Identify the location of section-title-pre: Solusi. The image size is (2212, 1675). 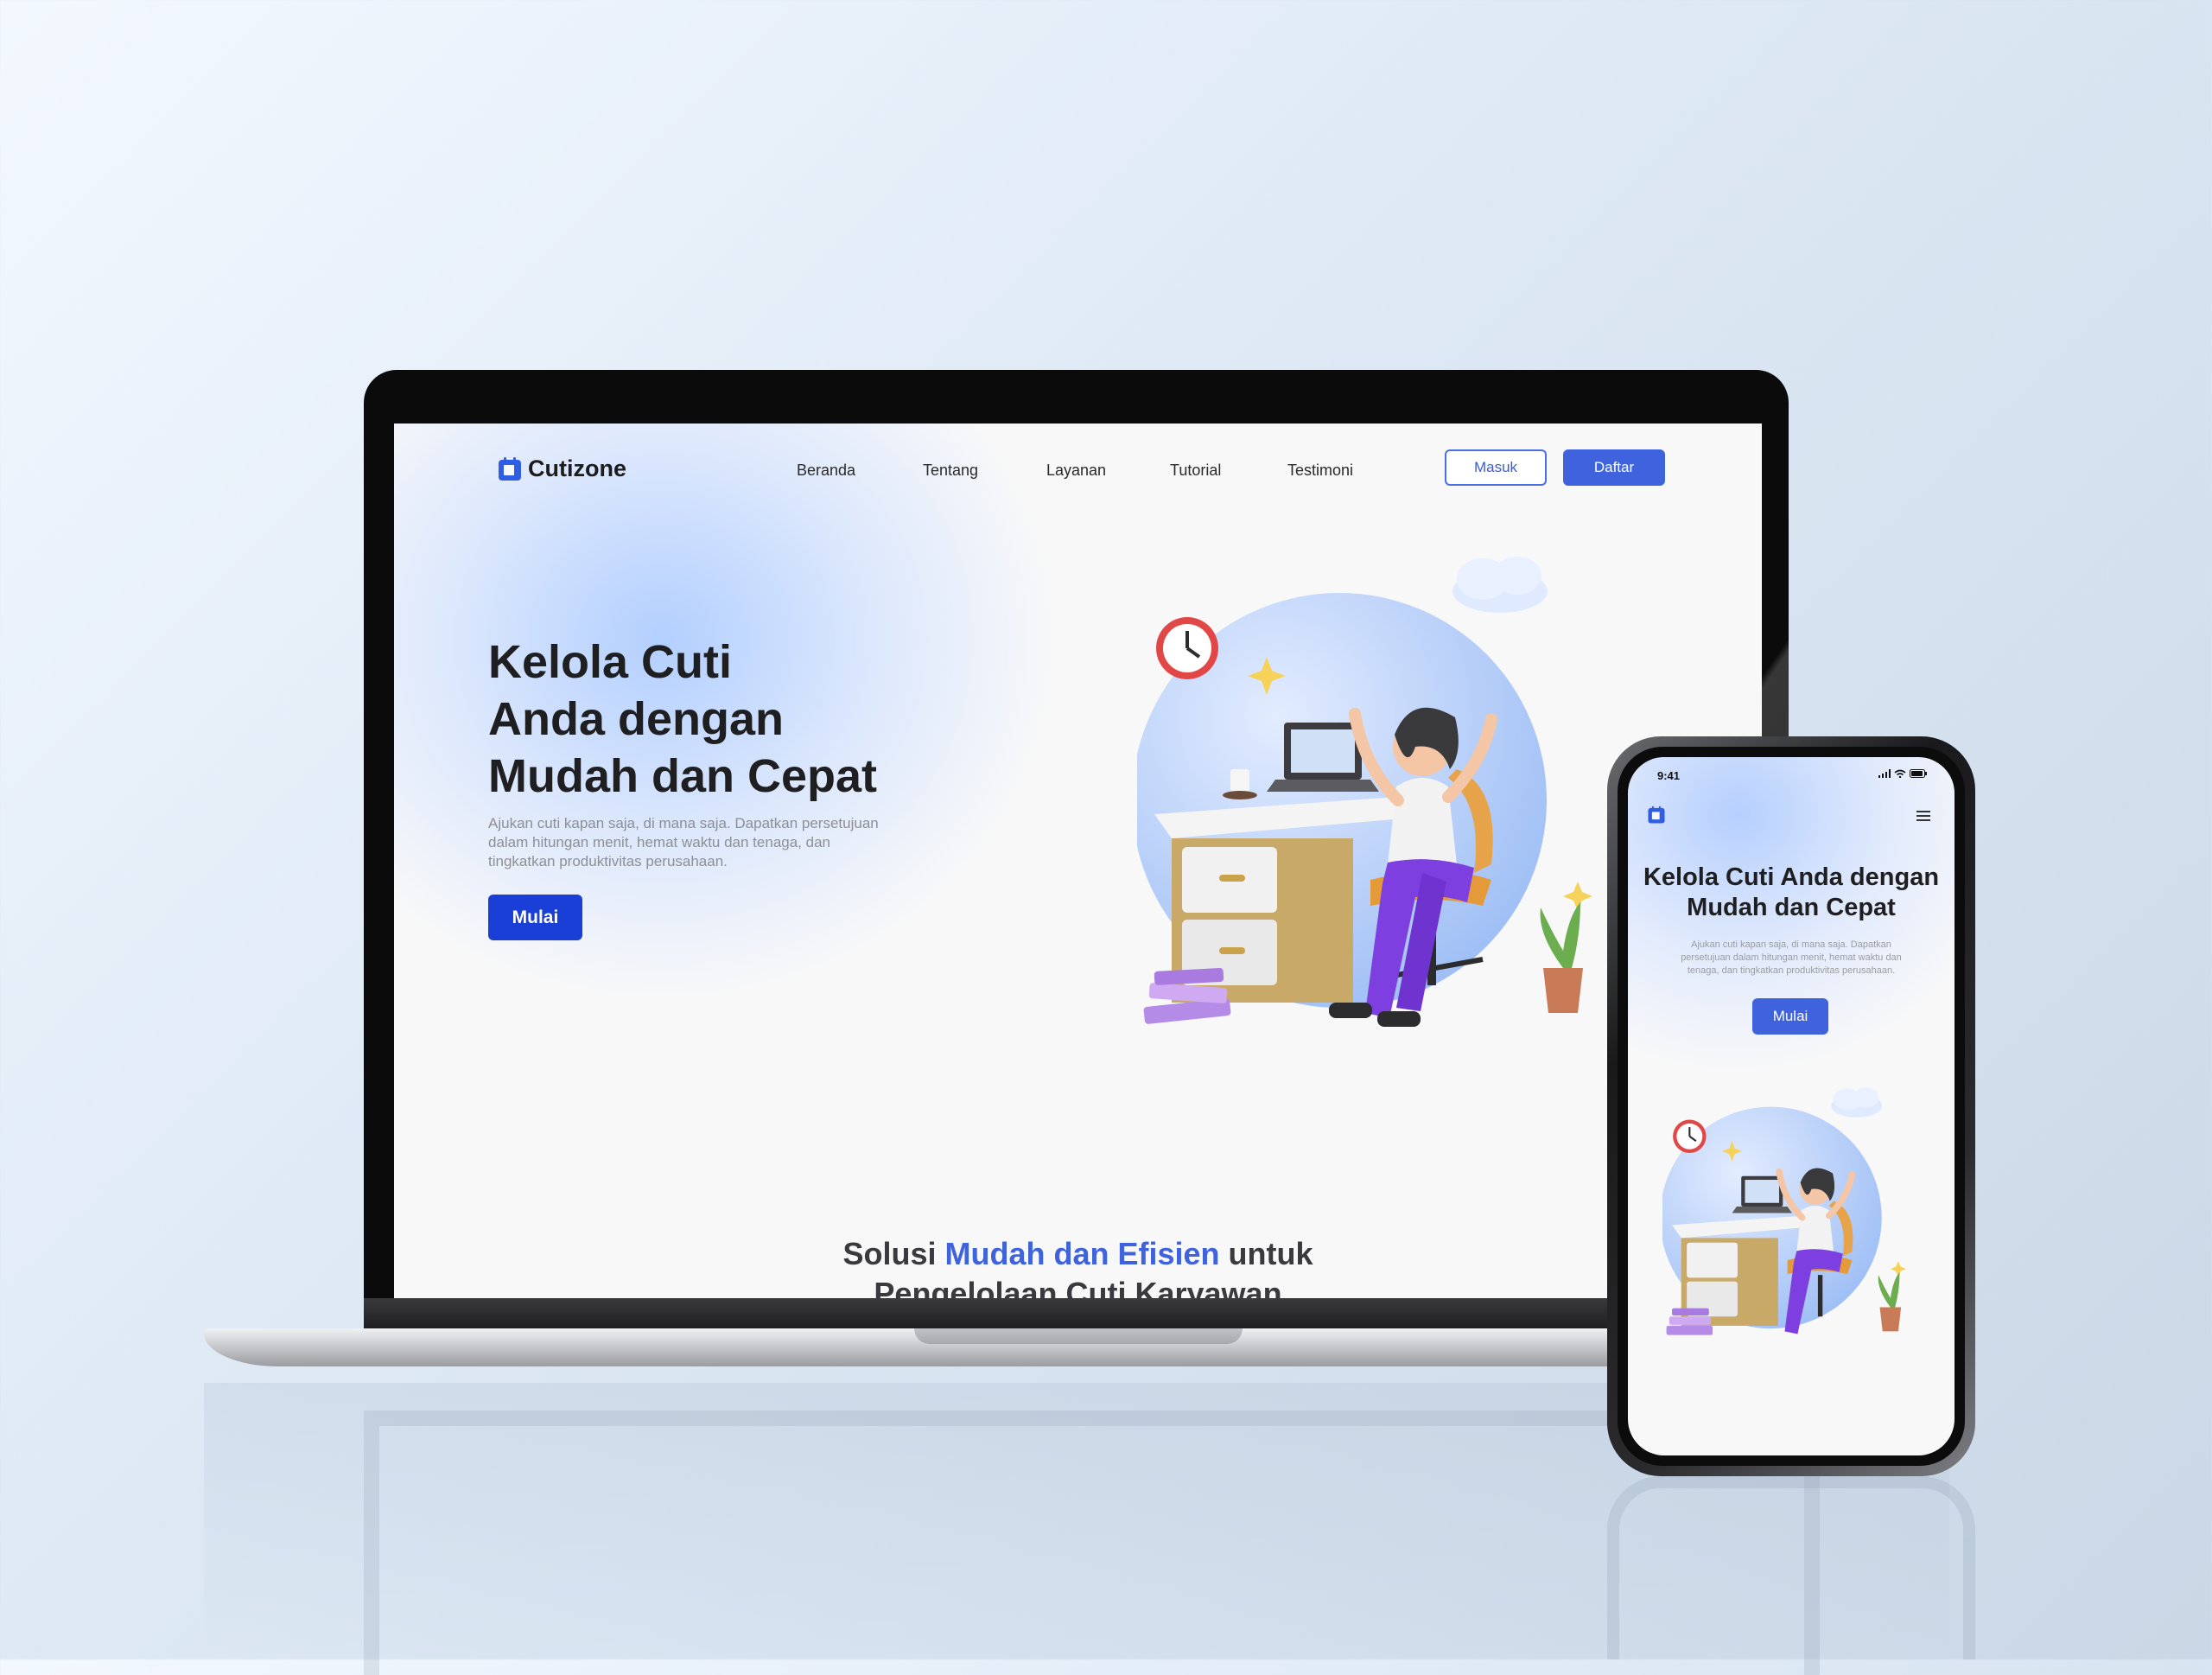
(893, 1253).